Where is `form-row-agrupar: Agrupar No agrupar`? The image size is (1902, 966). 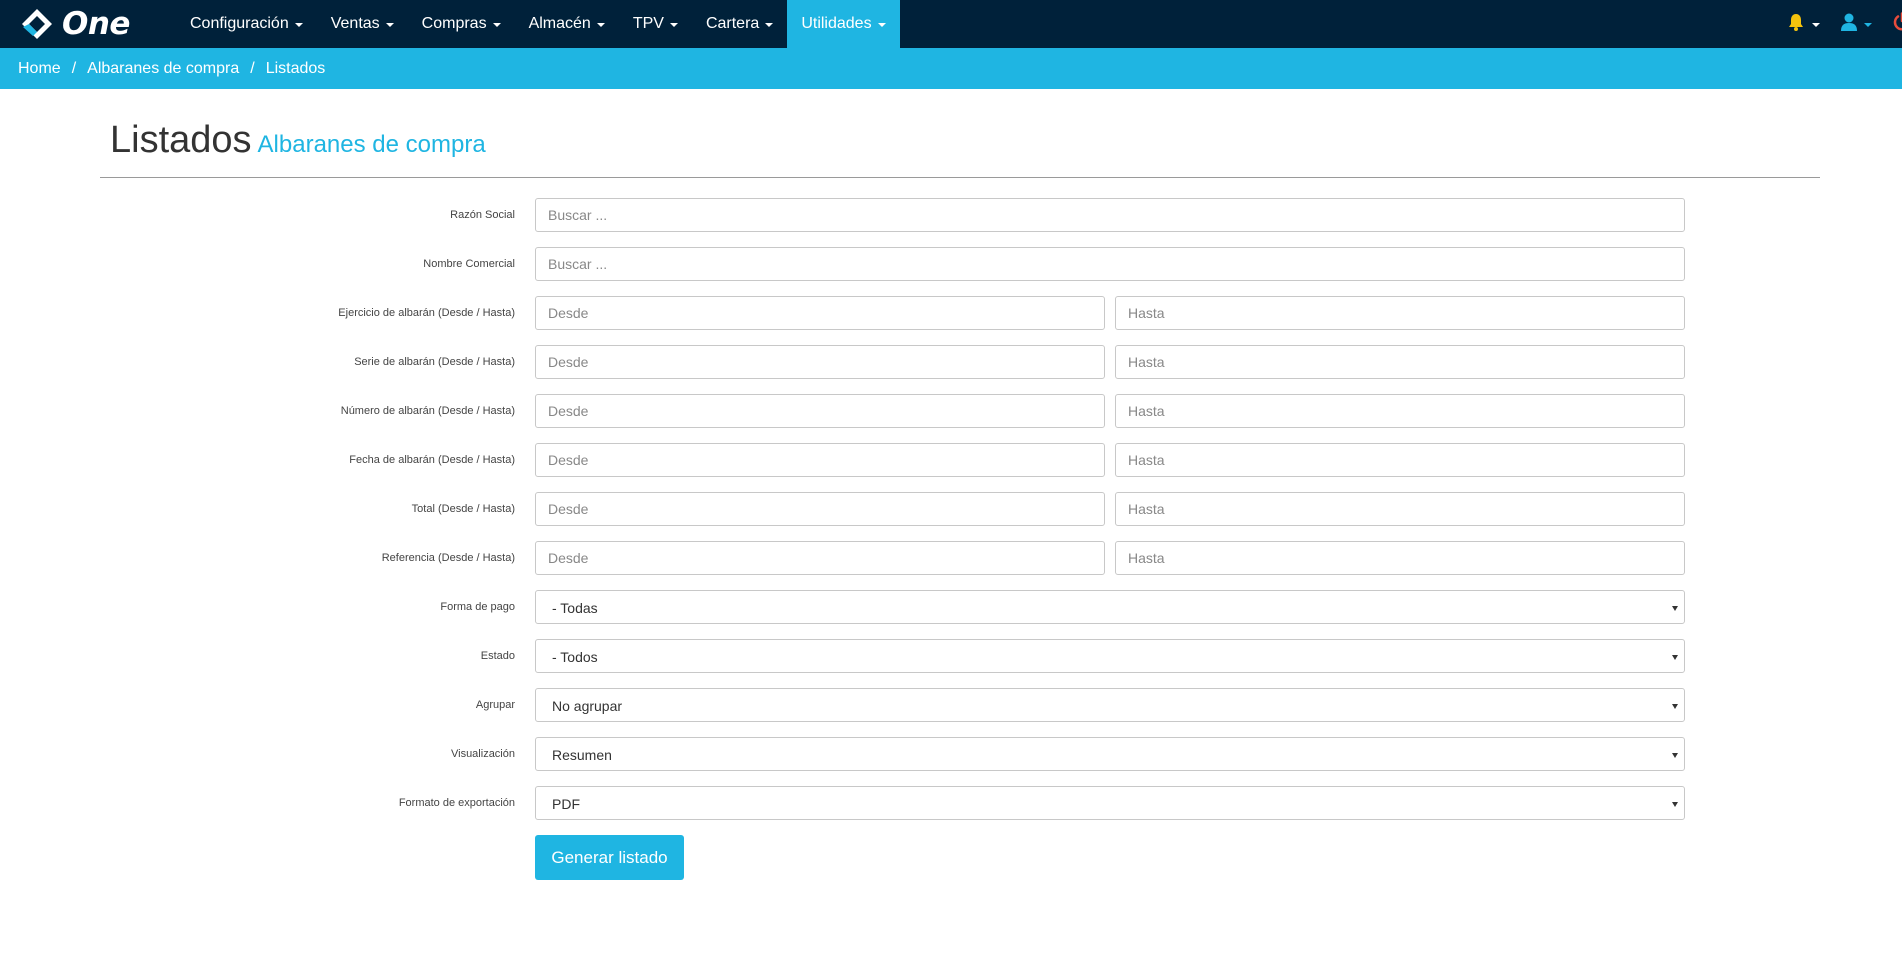
form-row-agrupar: Agrupar No agrupar is located at coordinates (951, 705).